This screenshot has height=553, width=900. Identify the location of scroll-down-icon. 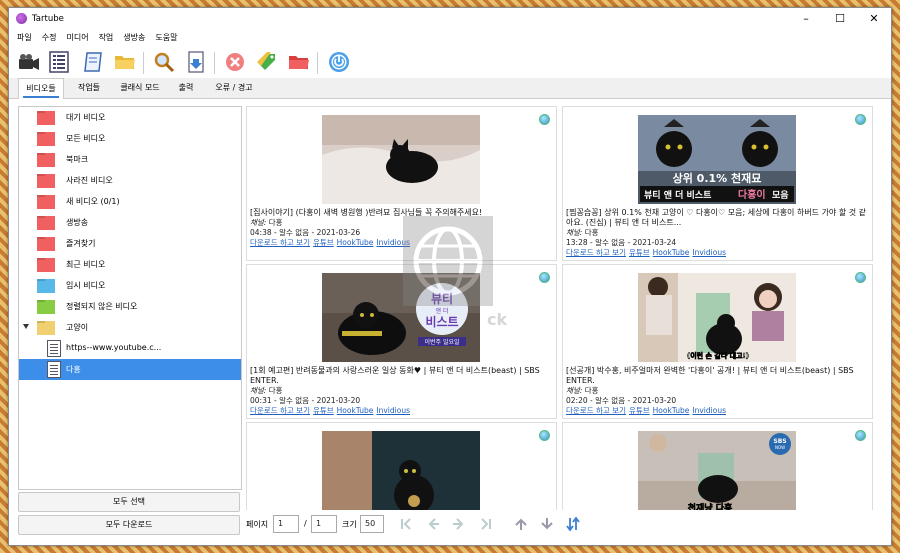
(547, 524).